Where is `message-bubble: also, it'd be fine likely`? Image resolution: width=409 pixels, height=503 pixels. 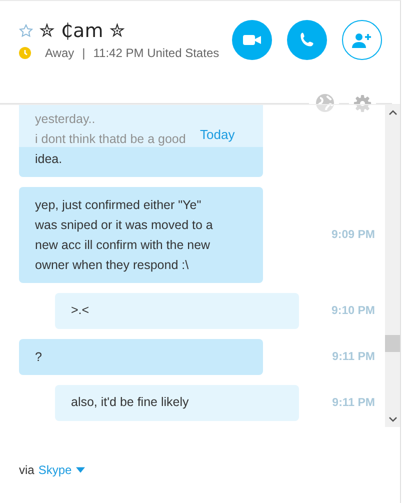 message-bubble: also, it'd be fine likely is located at coordinates (177, 403).